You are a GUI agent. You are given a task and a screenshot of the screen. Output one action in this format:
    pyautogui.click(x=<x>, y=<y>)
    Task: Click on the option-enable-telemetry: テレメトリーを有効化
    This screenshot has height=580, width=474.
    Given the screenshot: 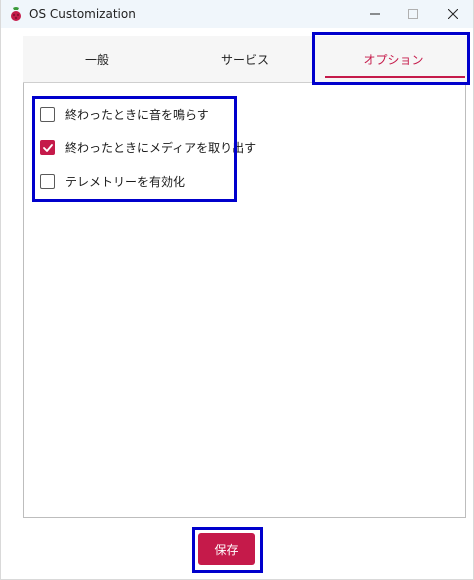 What is the action you would take?
    pyautogui.click(x=112, y=181)
    